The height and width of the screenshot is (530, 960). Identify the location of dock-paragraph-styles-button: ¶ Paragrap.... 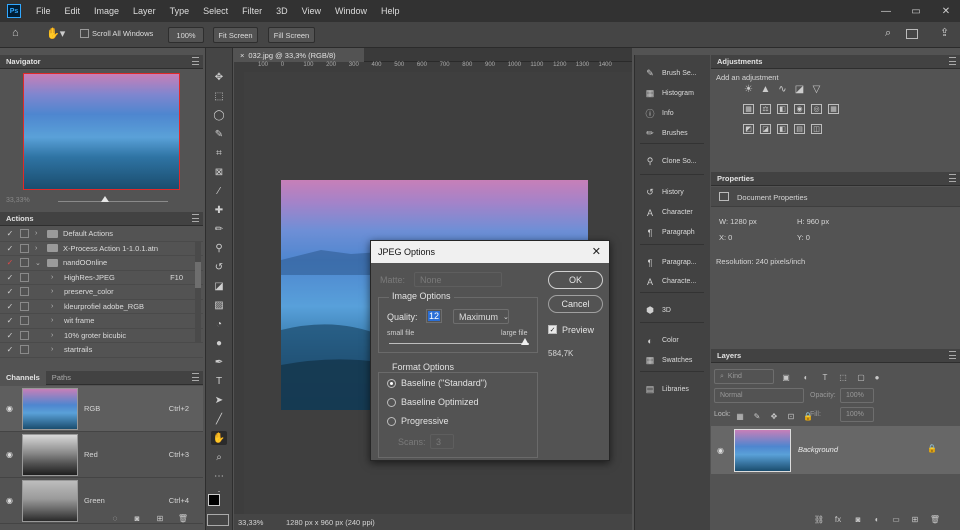
(674, 262).